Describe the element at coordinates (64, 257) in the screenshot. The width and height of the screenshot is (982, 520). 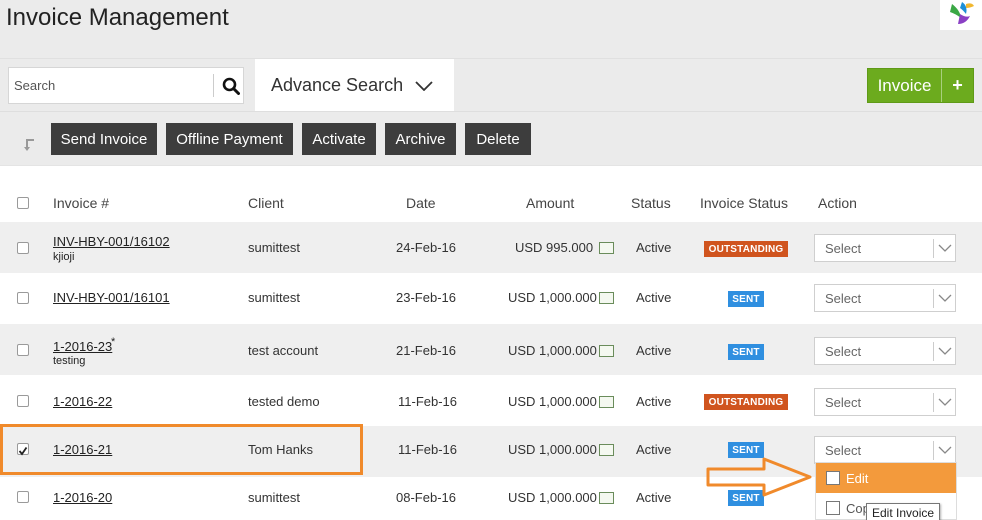
I see `invoice-subtext: kjioji` at that location.